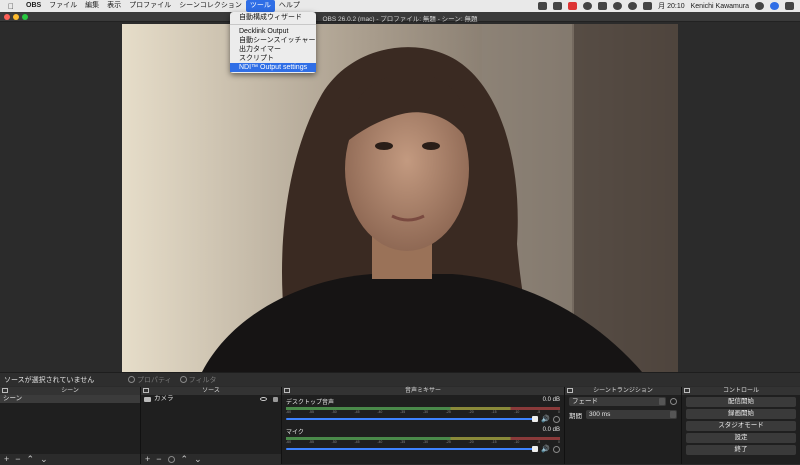  Describe the element at coordinates (263, 399) in the screenshot. I see `visibility-eye-icon` at that location.